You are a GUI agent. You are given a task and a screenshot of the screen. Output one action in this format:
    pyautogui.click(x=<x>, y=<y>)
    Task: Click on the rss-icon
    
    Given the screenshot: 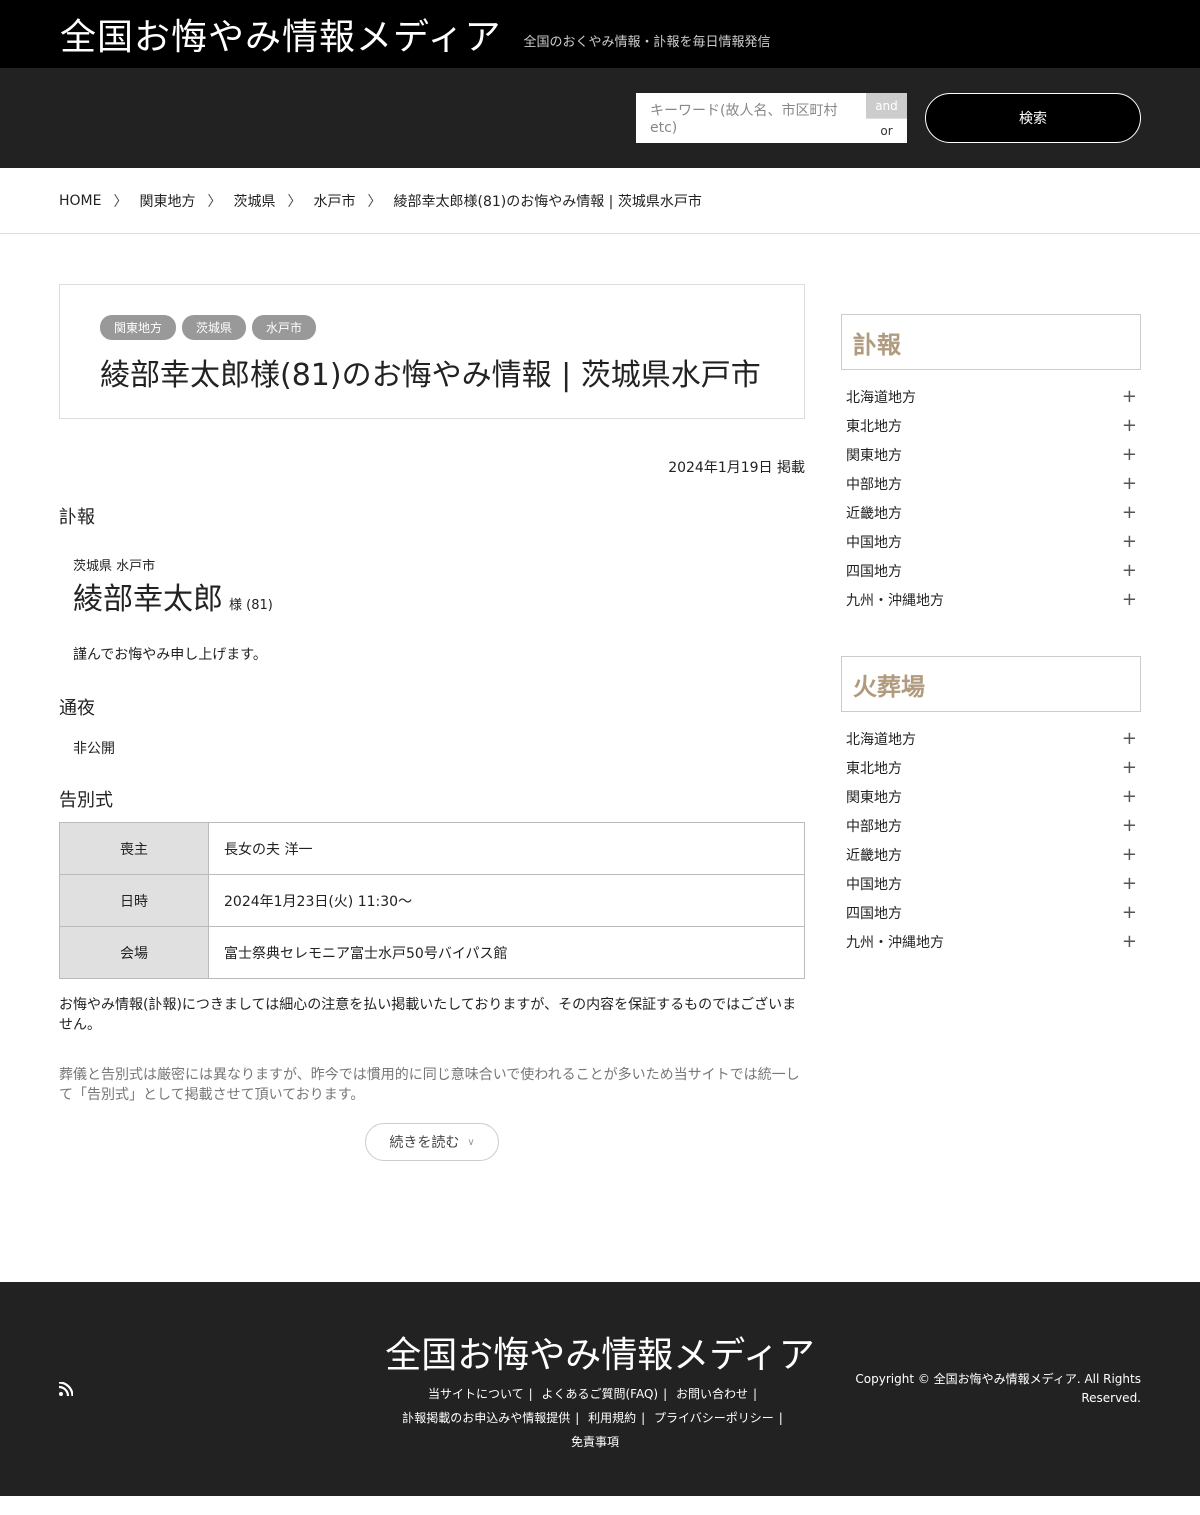 What is the action you would take?
    pyautogui.click(x=66, y=1389)
    